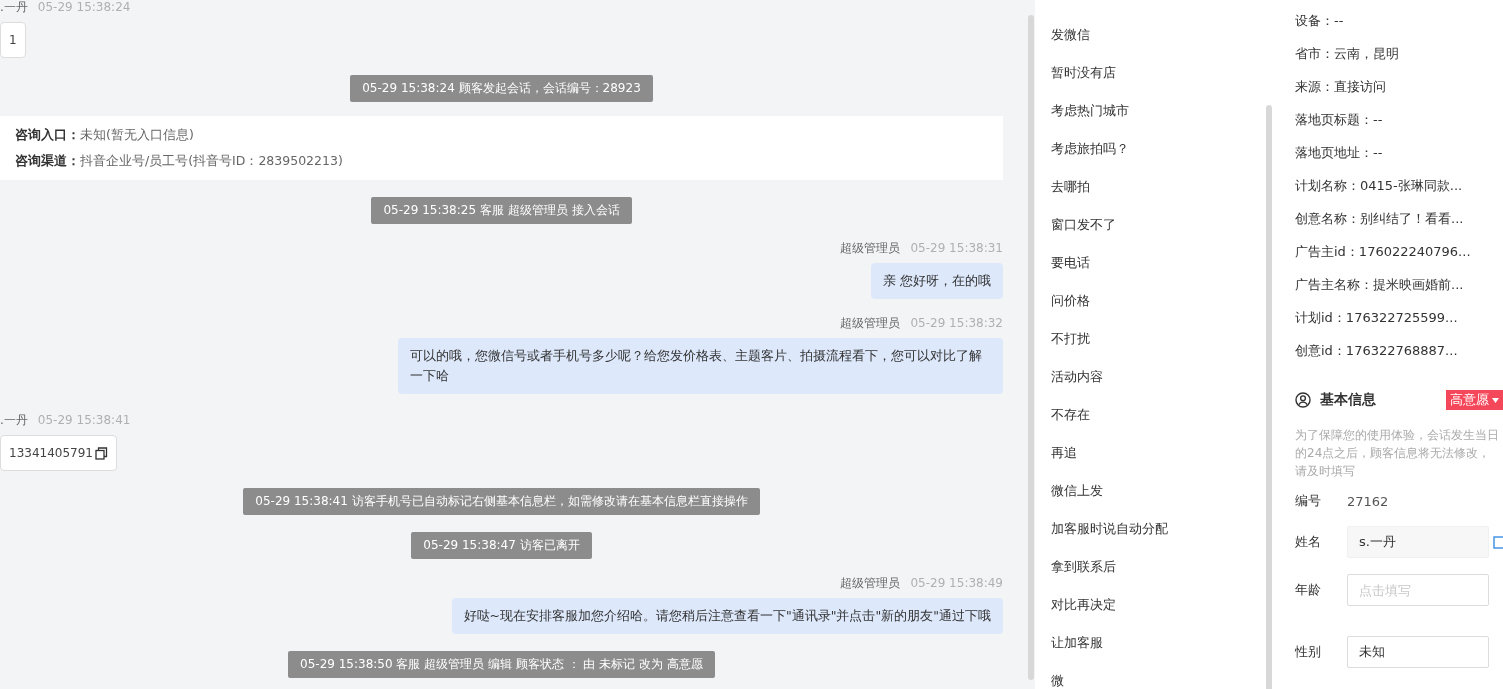 This screenshot has height=689, width=1503. I want to click on message-text: 1, so click(13, 40).